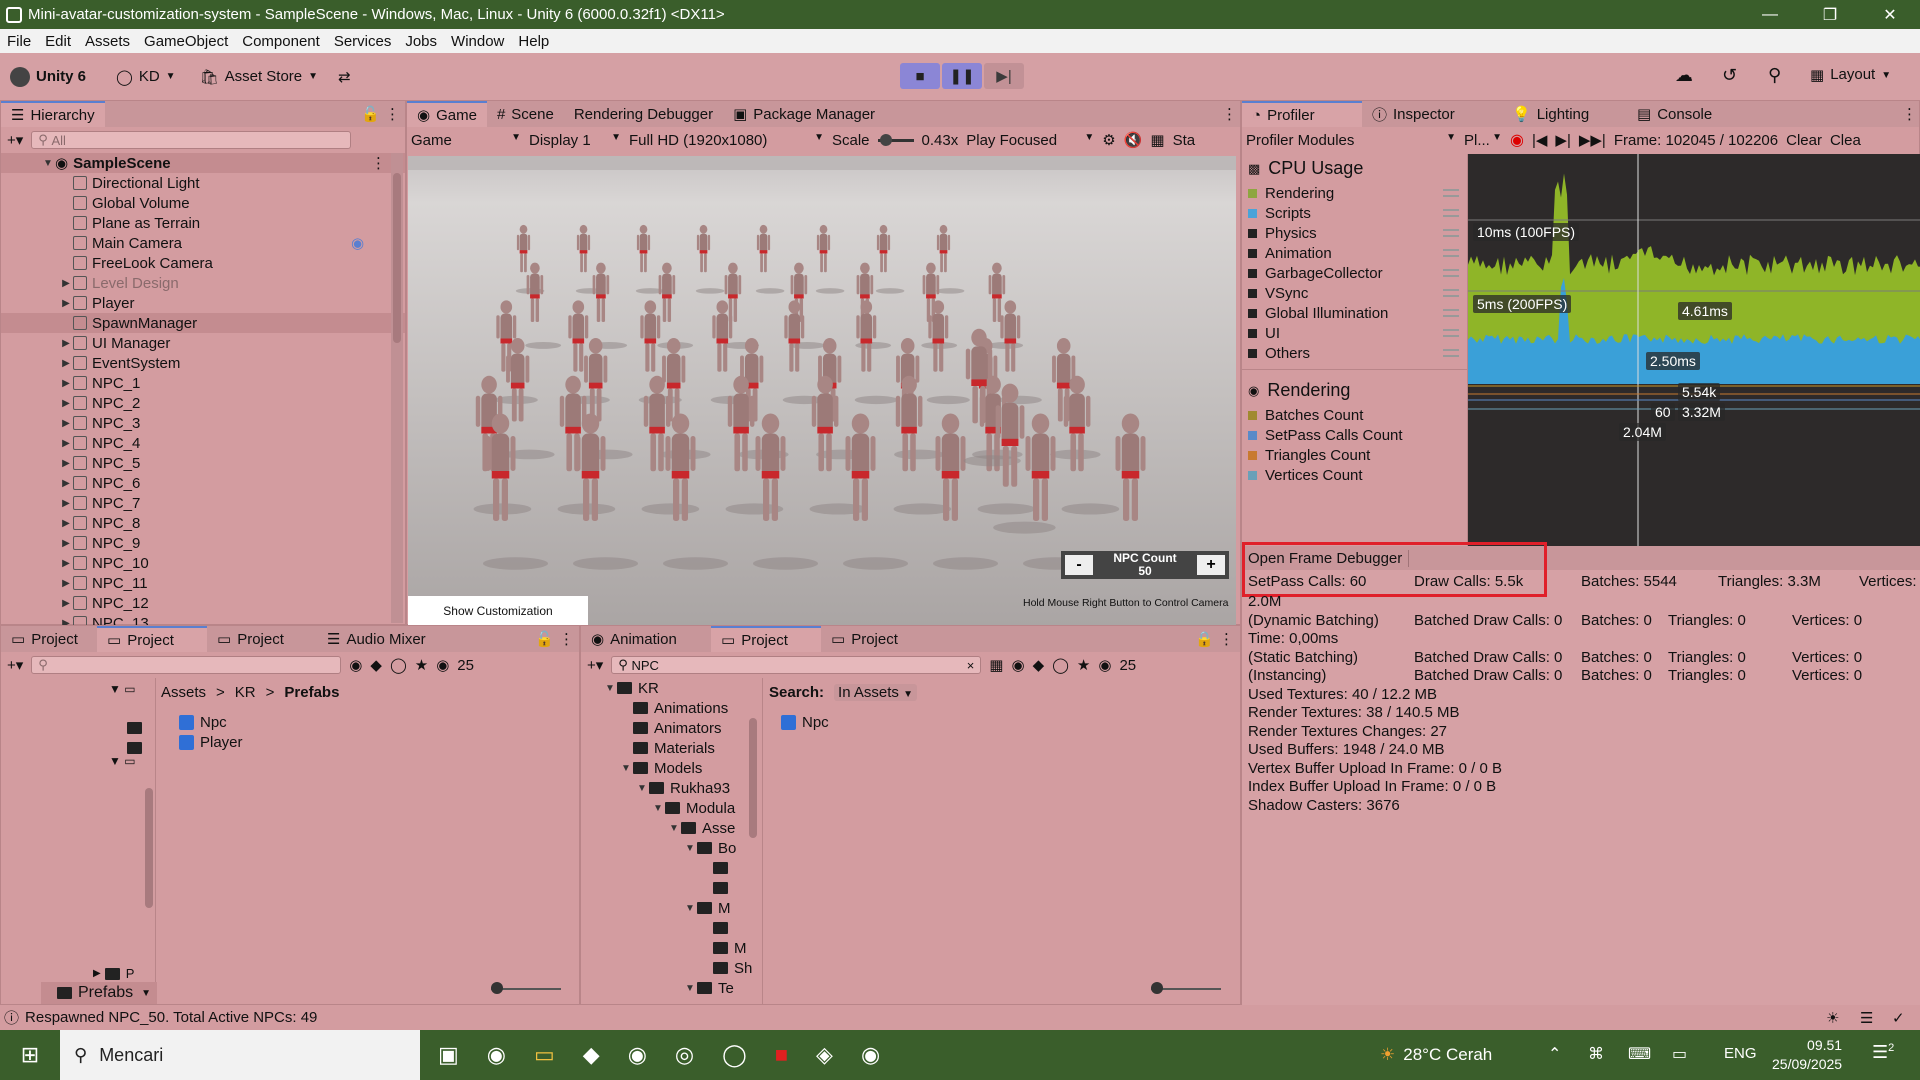  Describe the element at coordinates (1354, 353) in the screenshot. I see `legend-item: Others` at that location.